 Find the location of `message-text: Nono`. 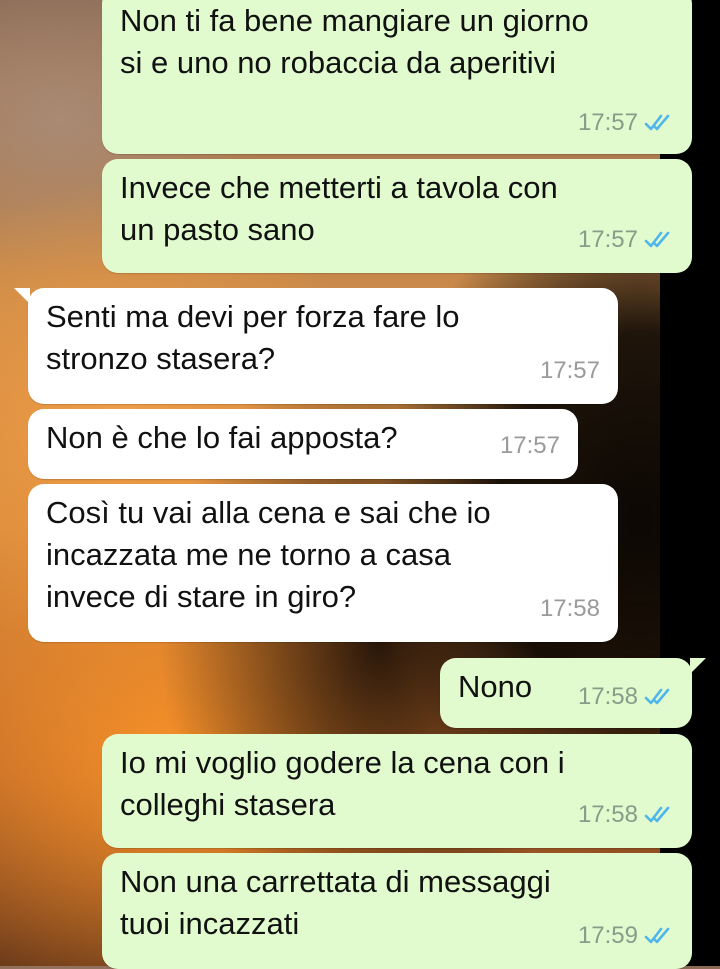

message-text: Nono is located at coordinates (495, 686).